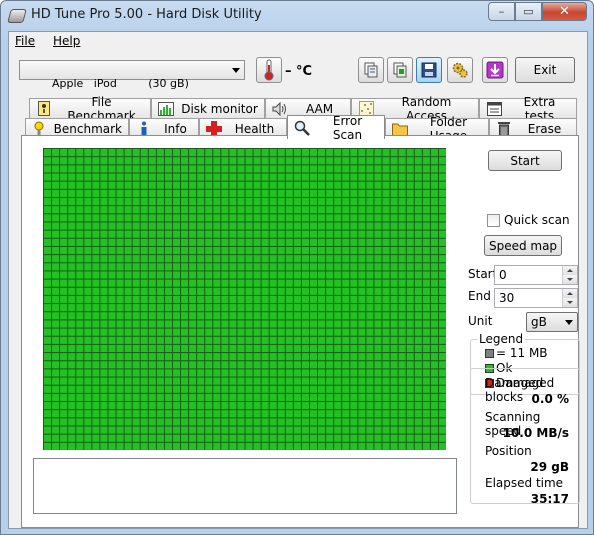 This screenshot has width=594, height=535. I want to click on maximize-button: ▭, so click(528, 11).